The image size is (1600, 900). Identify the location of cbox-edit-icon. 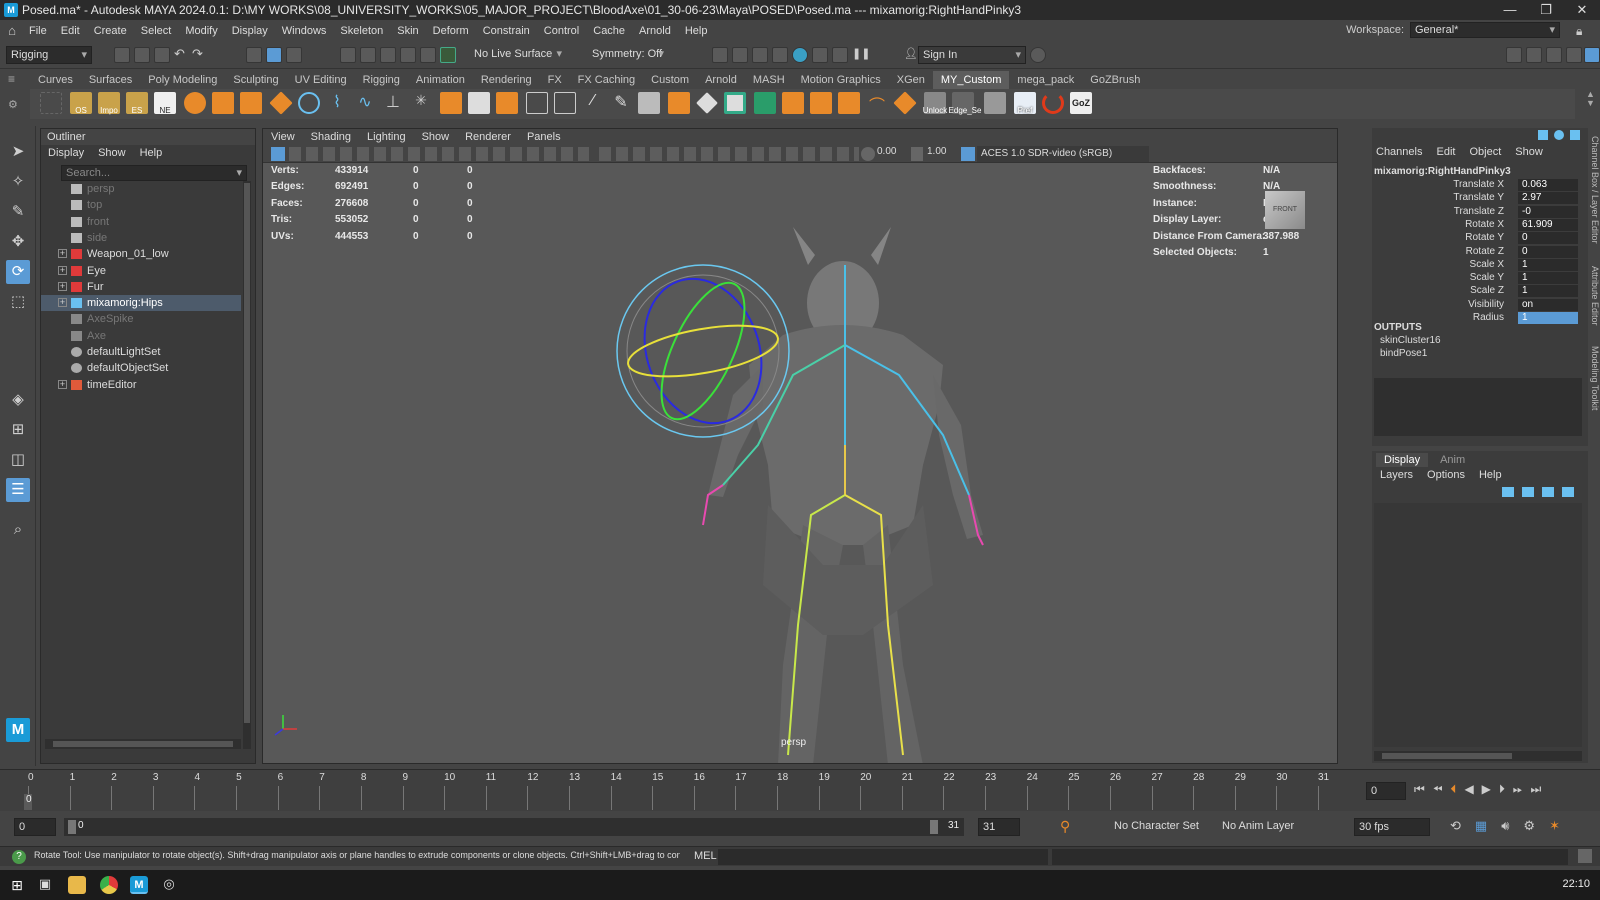
(1575, 135).